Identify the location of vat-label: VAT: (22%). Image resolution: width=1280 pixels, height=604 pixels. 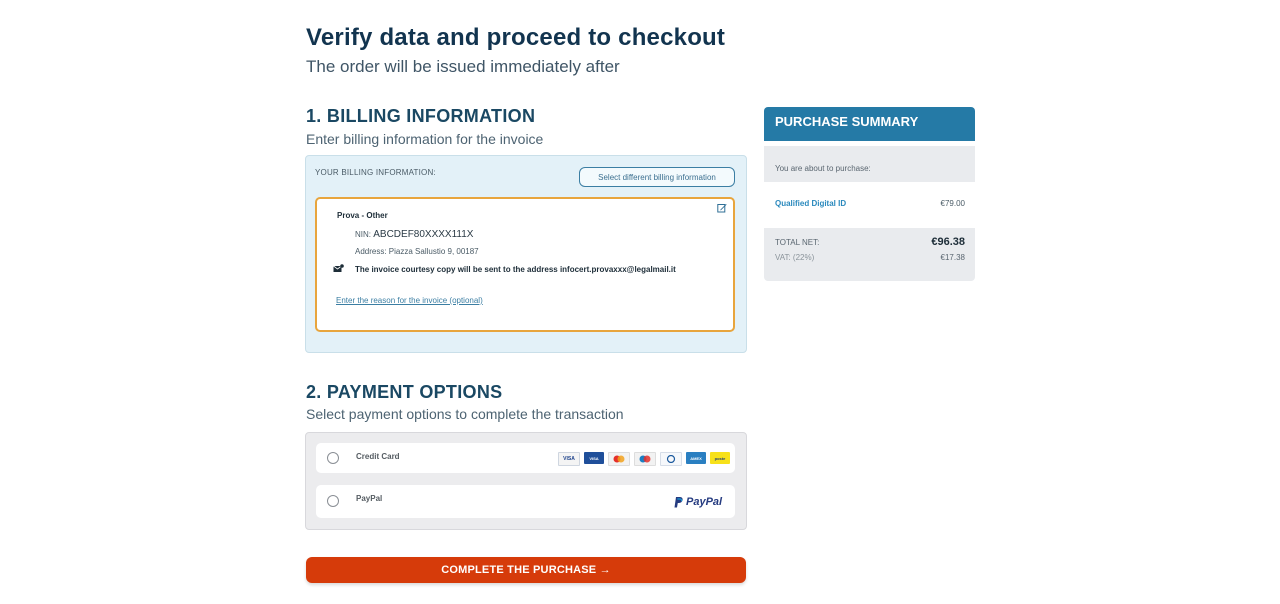
(795, 257).